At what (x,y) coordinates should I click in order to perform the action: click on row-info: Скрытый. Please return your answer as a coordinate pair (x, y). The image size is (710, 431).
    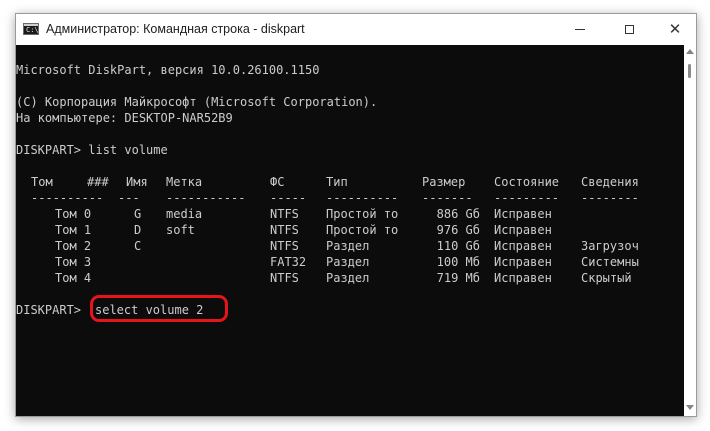
    Looking at the image, I should click on (606, 278).